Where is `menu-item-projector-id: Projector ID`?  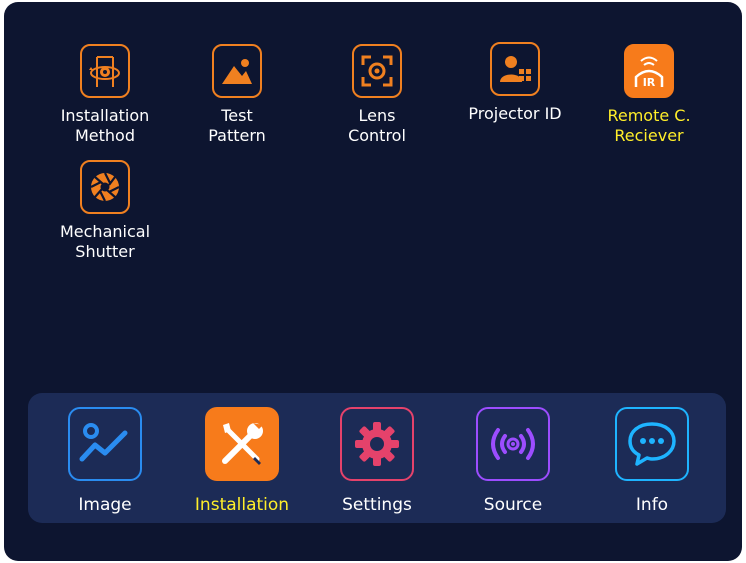 menu-item-projector-id: Projector ID is located at coordinates (515, 83).